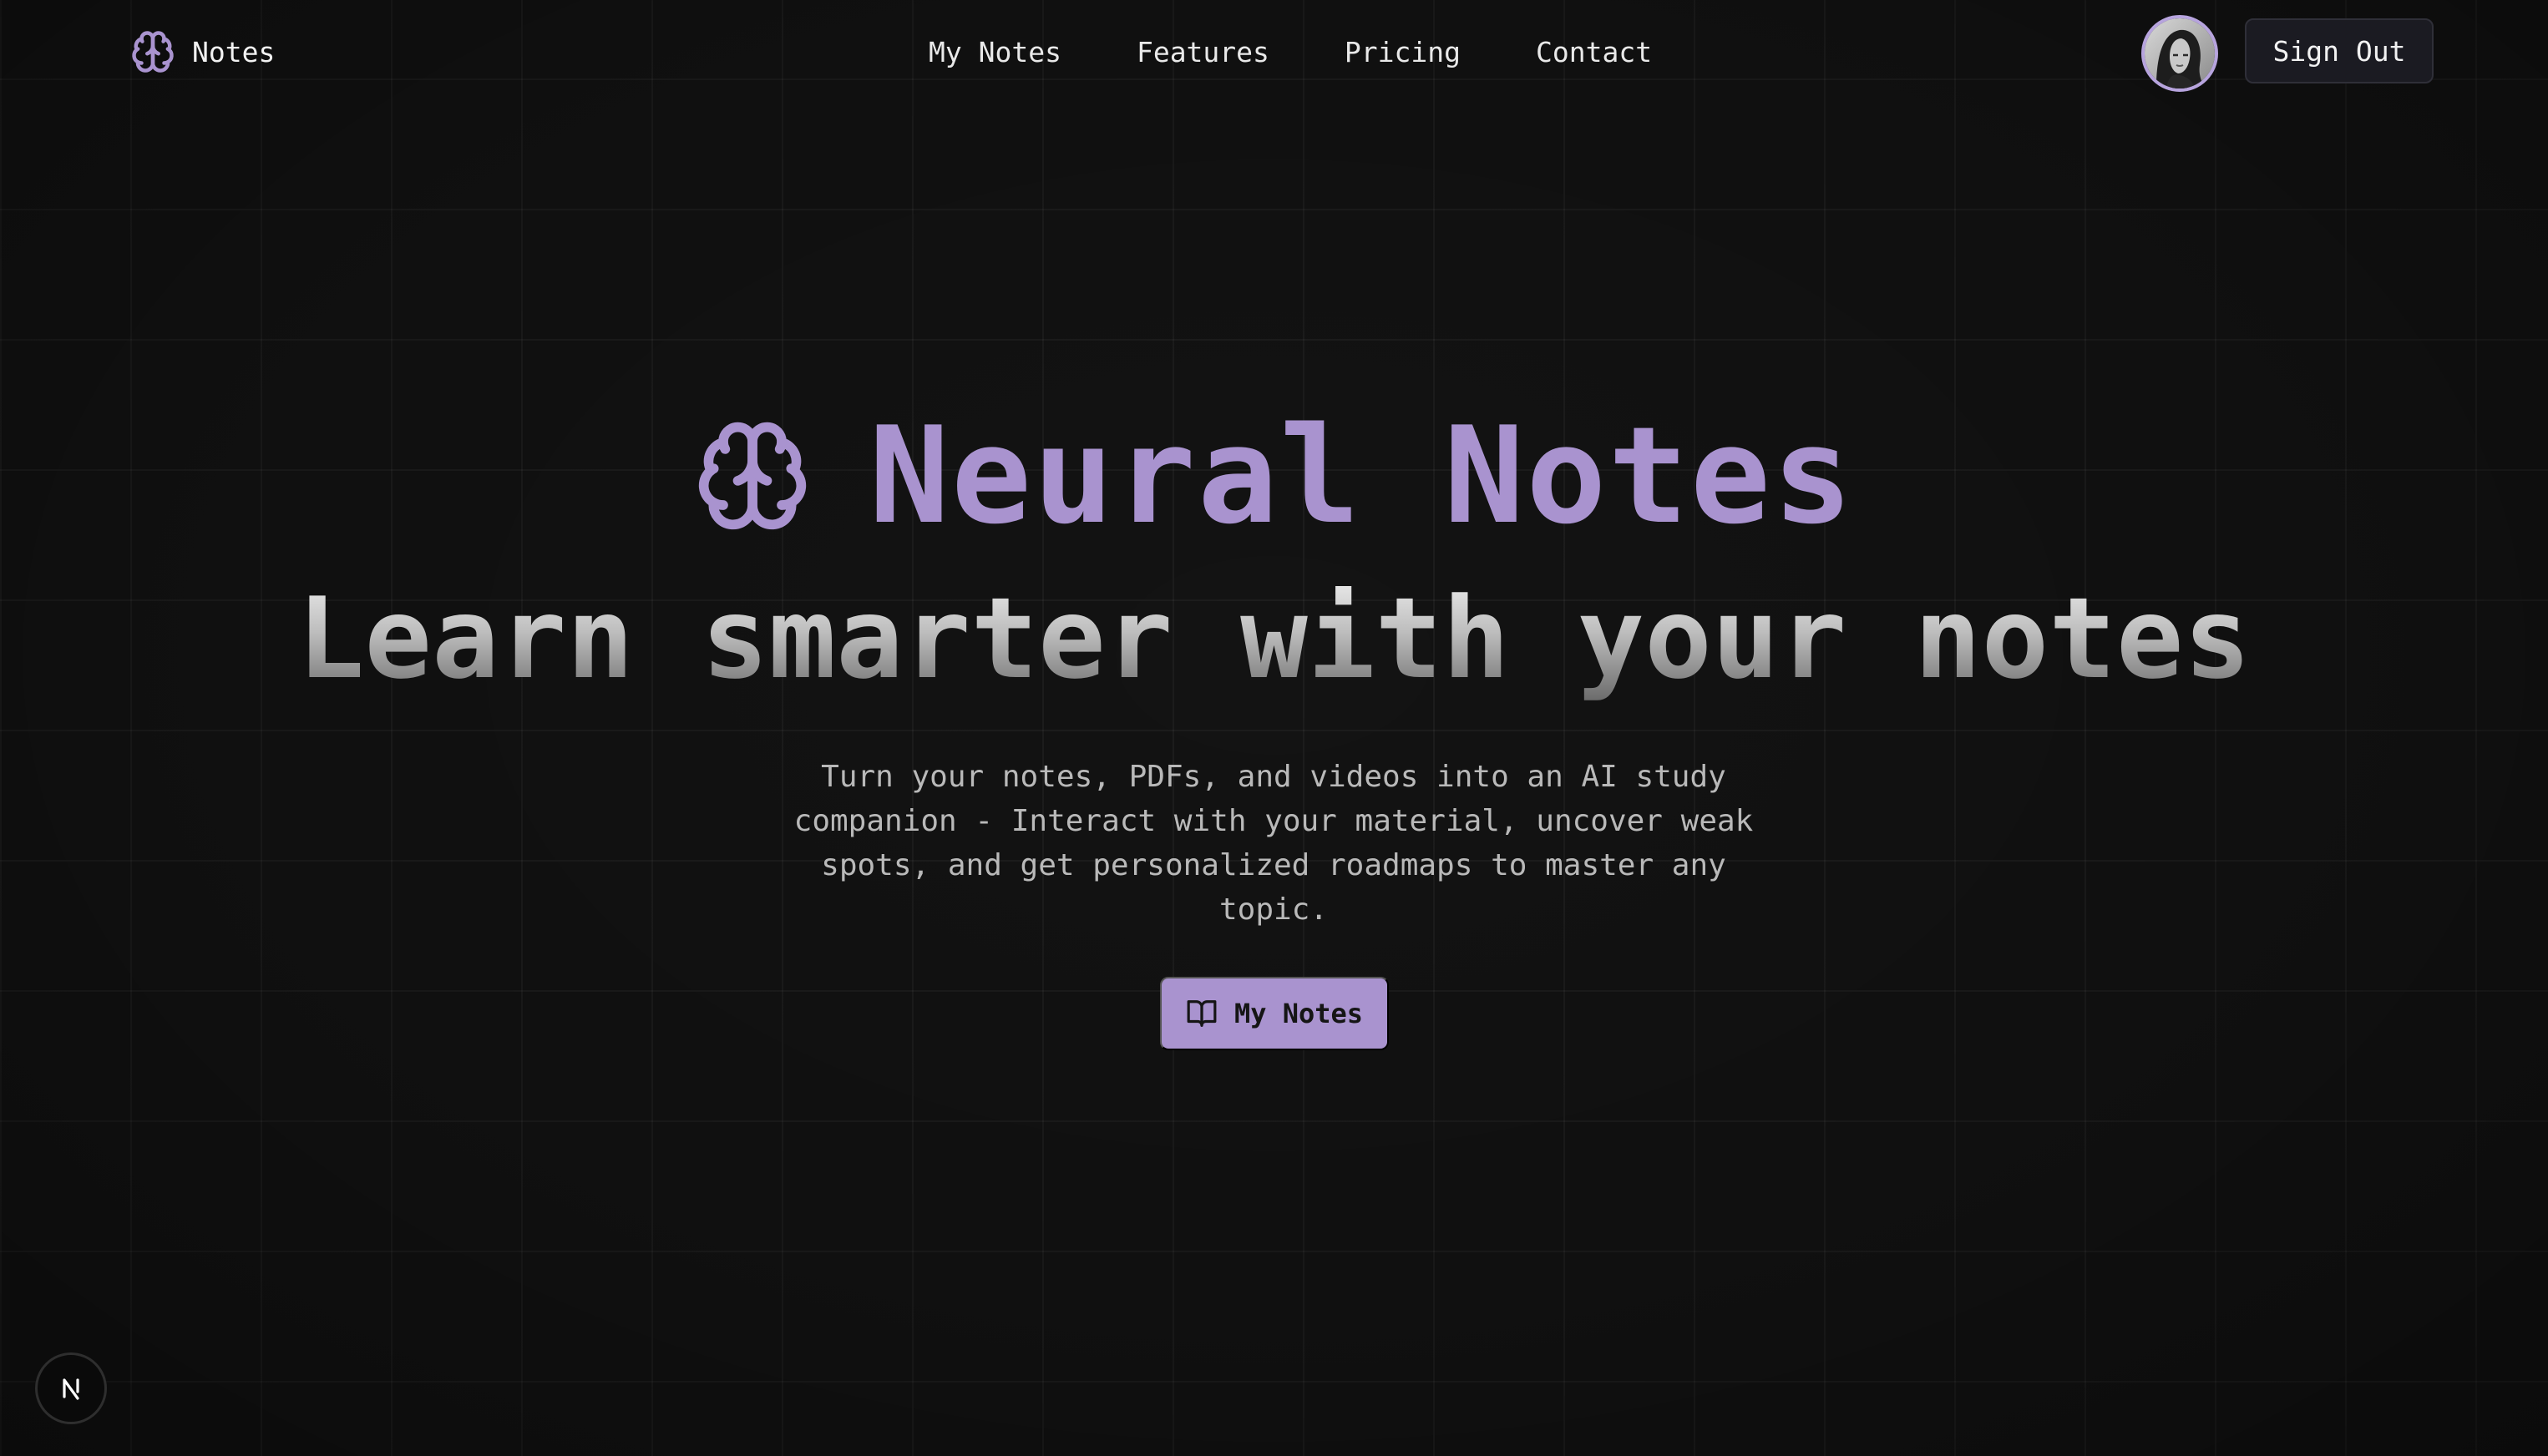 This screenshot has height=1456, width=2548. What do you see at coordinates (1362, 475) in the screenshot?
I see `hero-title: Neural Notes` at bounding box center [1362, 475].